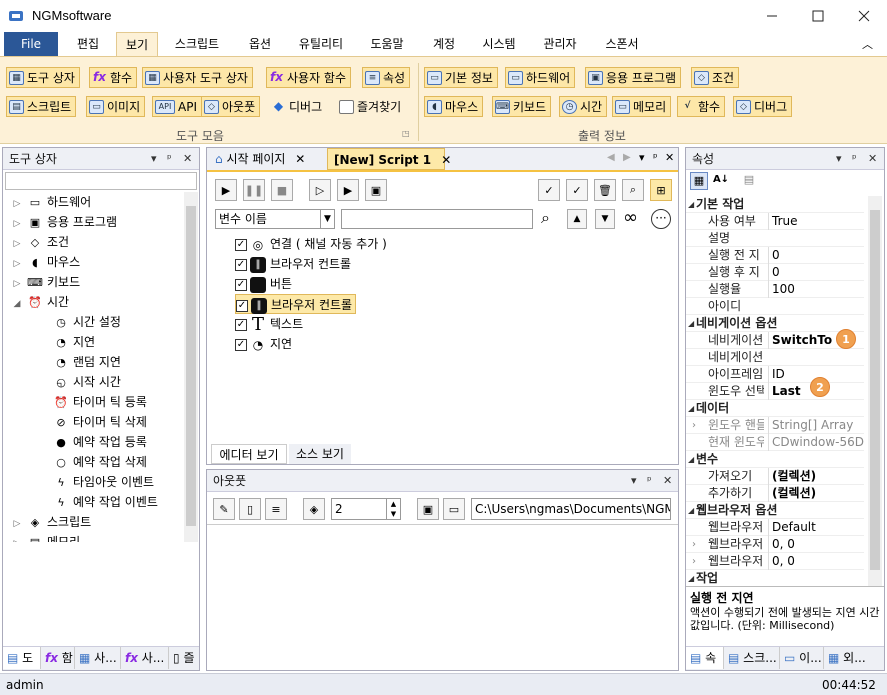 This screenshot has width=887, height=695. Describe the element at coordinates (116, 106) in the screenshot. I see `image-button: ▭ 이미지` at that location.